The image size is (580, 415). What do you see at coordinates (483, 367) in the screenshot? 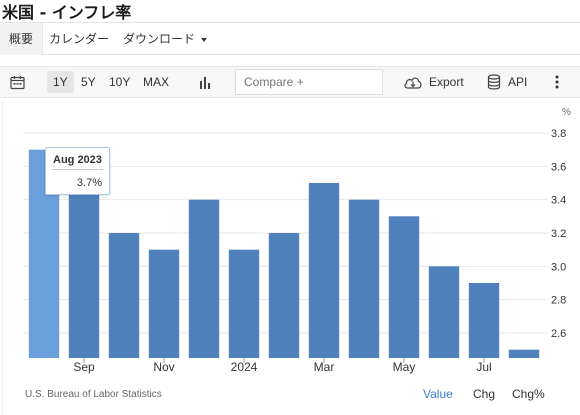
I see `x-tick-label: Jul` at bounding box center [483, 367].